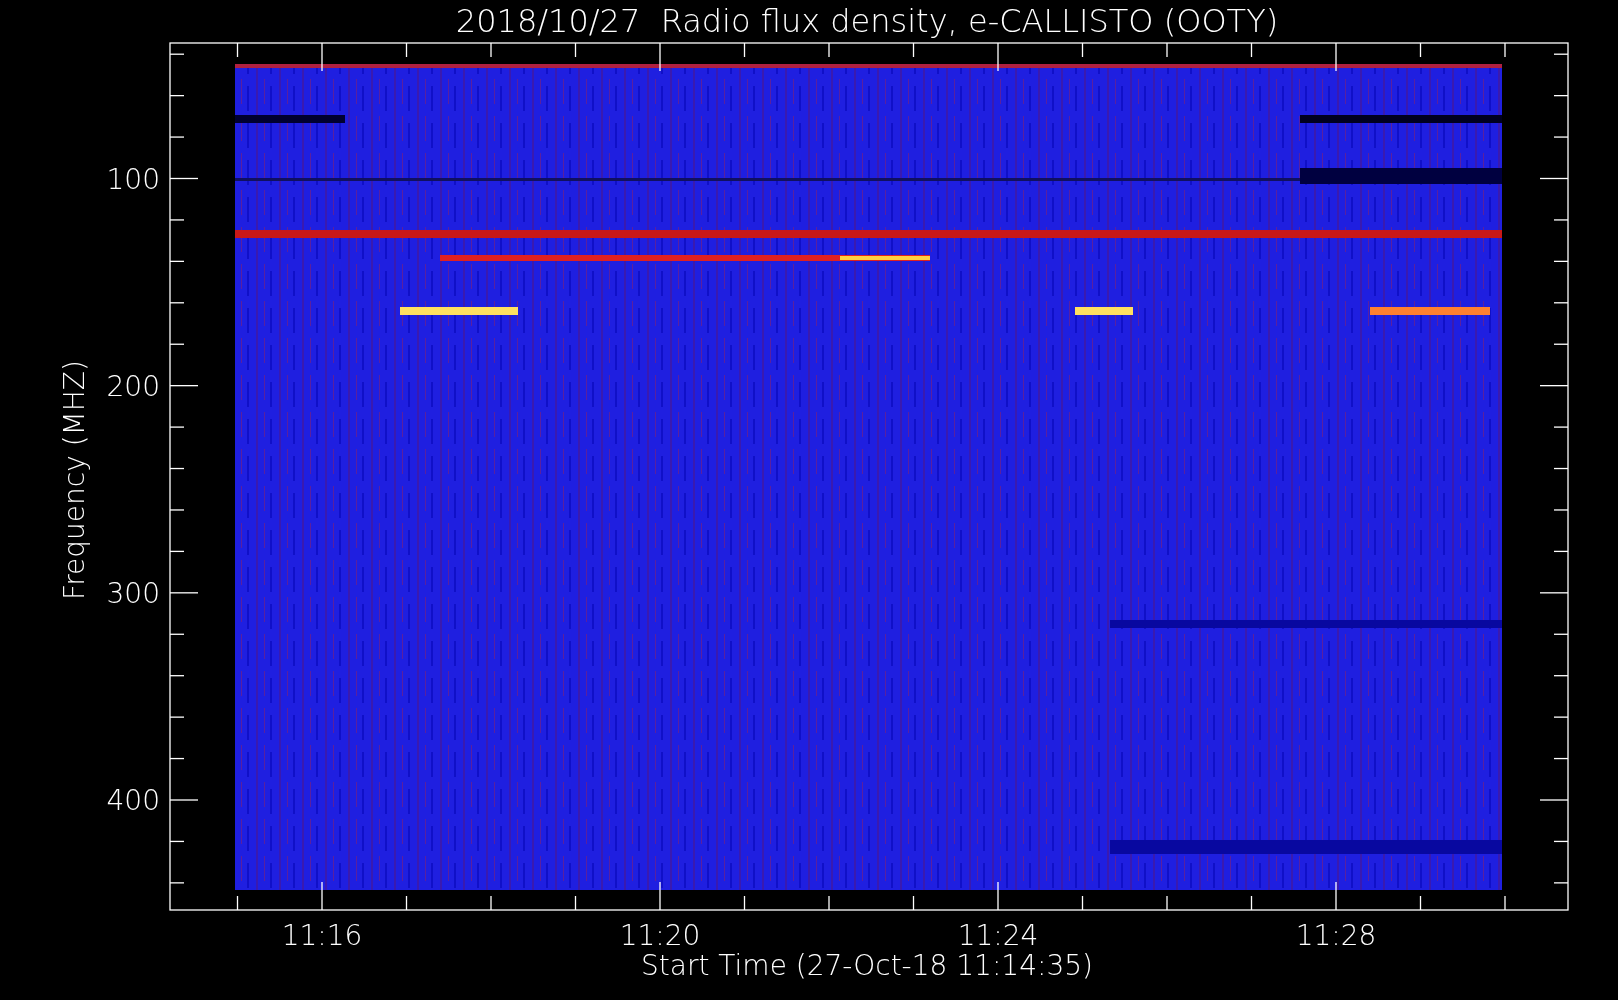 The height and width of the screenshot is (1000, 1618). What do you see at coordinates (322, 935) in the screenshot?
I see `x-tick-label: 11:16` at bounding box center [322, 935].